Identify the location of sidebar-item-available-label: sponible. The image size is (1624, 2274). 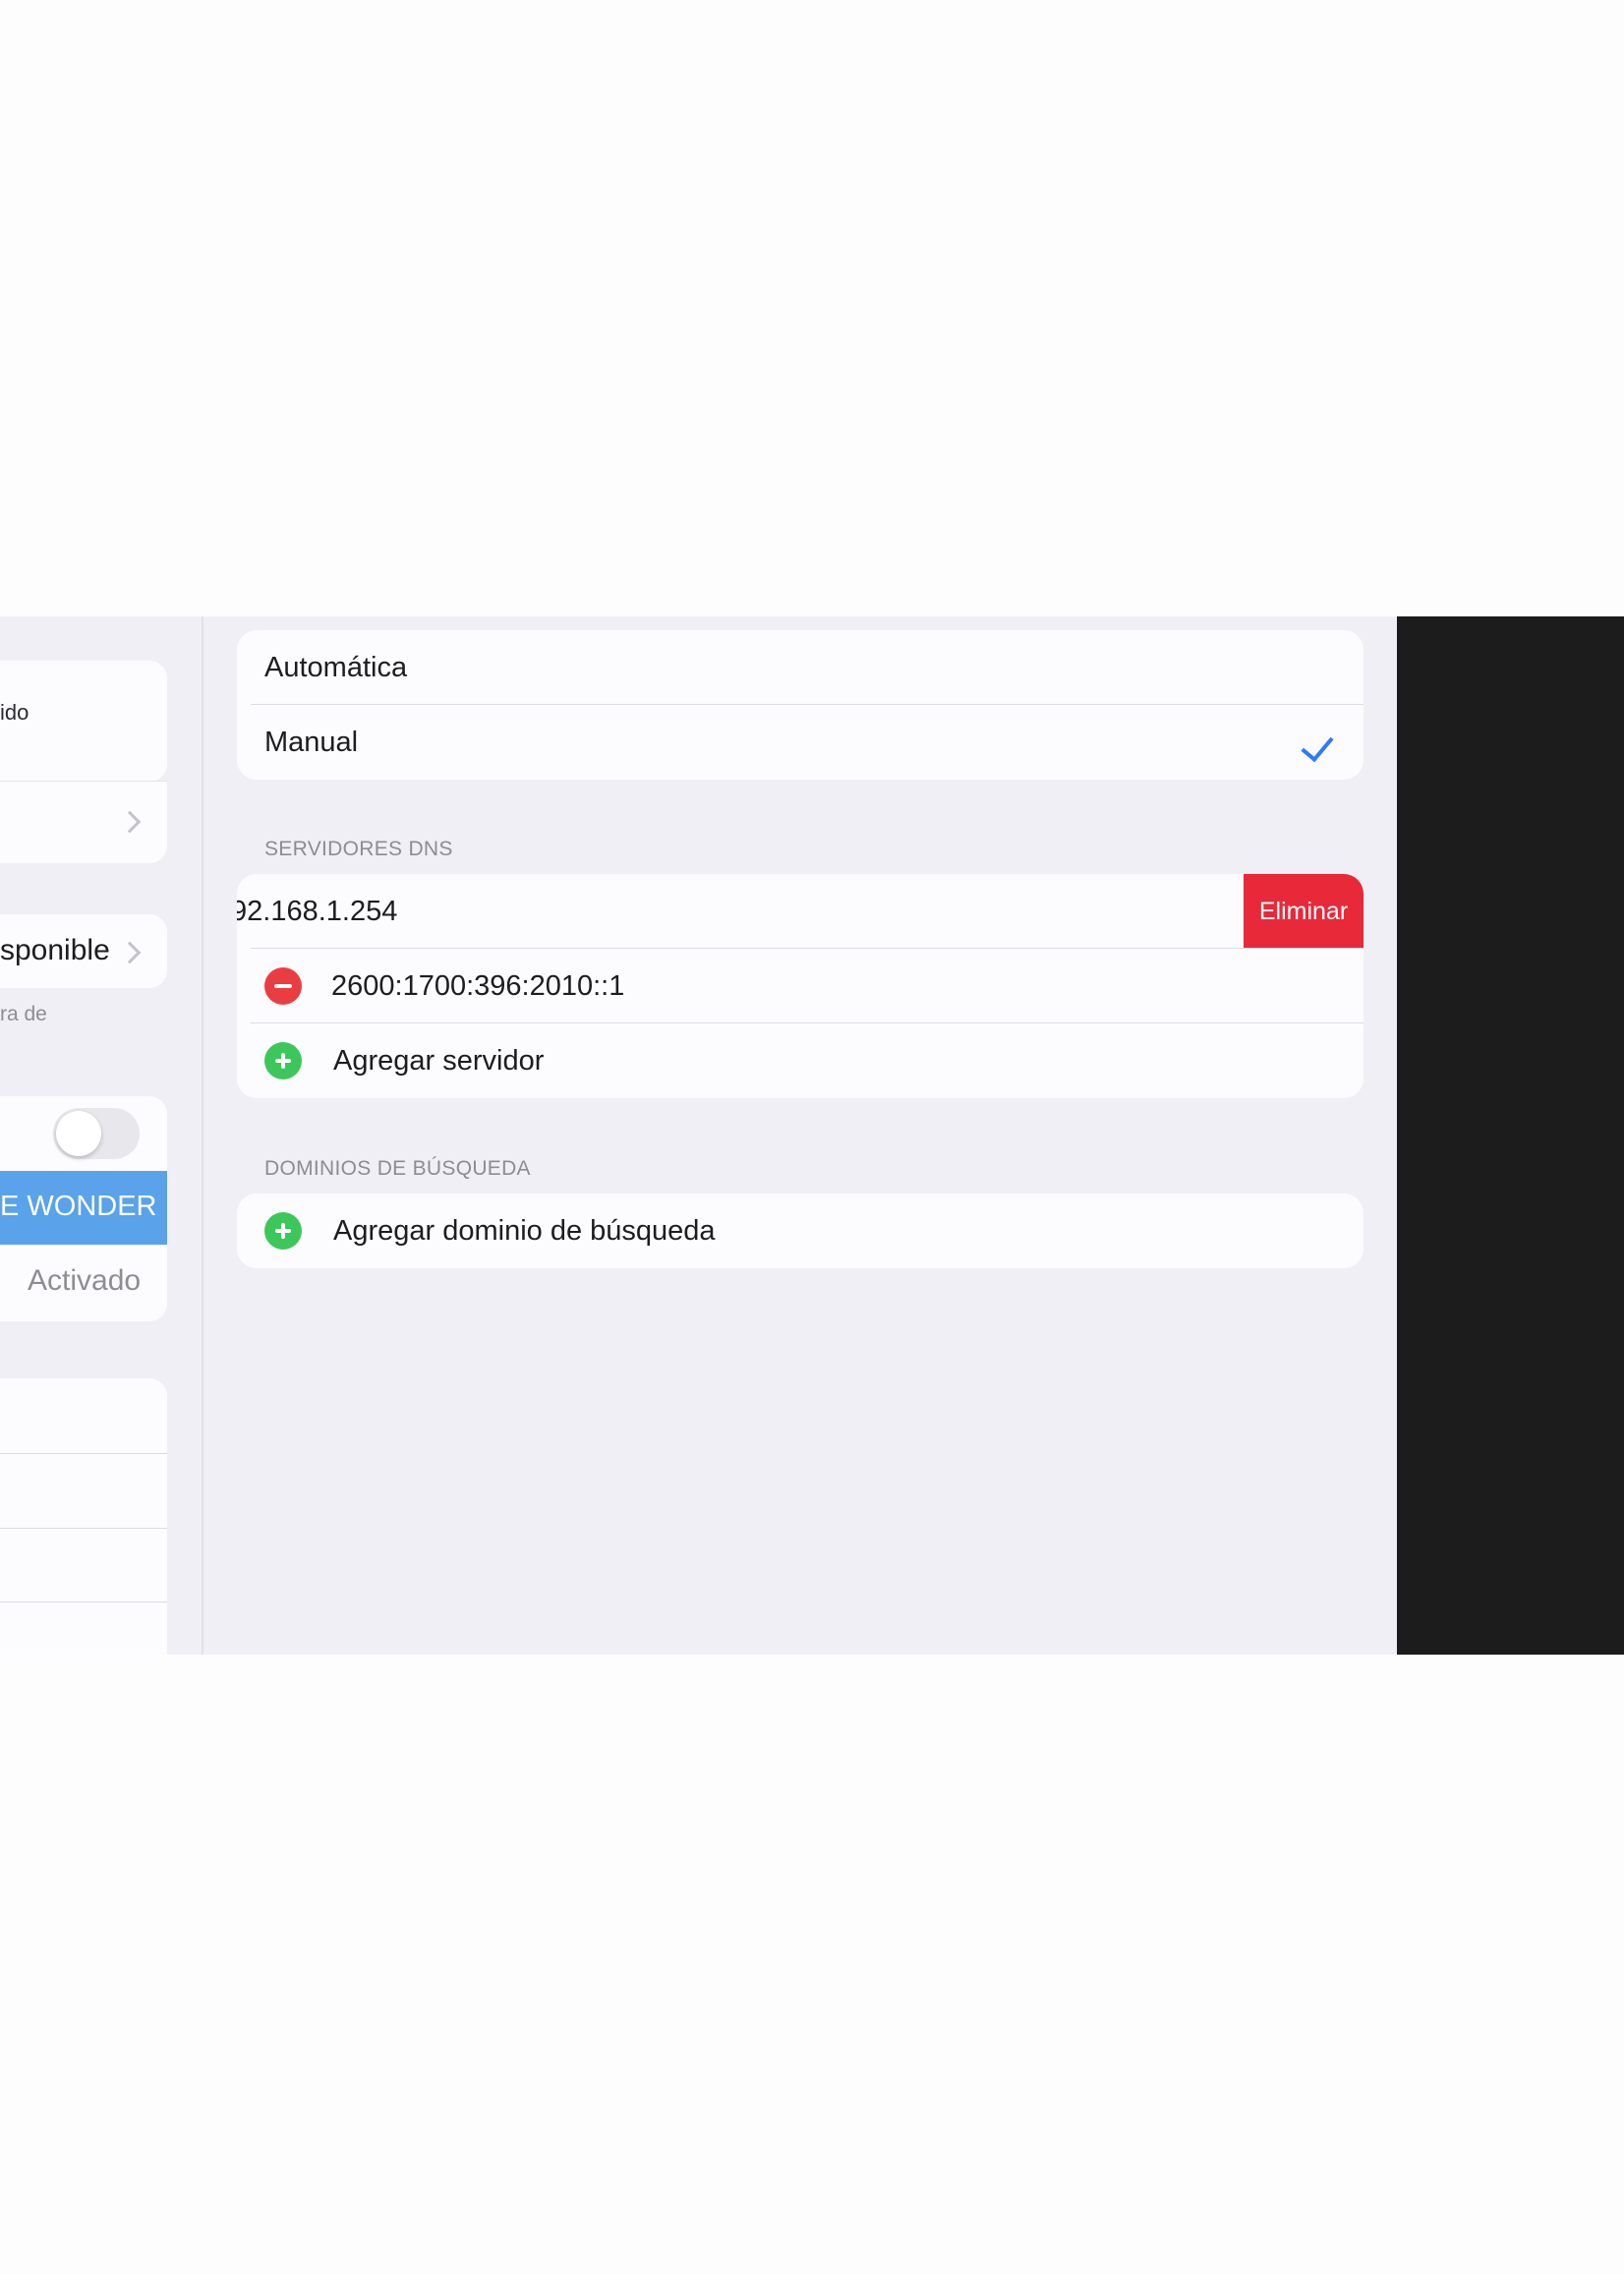
(55, 950).